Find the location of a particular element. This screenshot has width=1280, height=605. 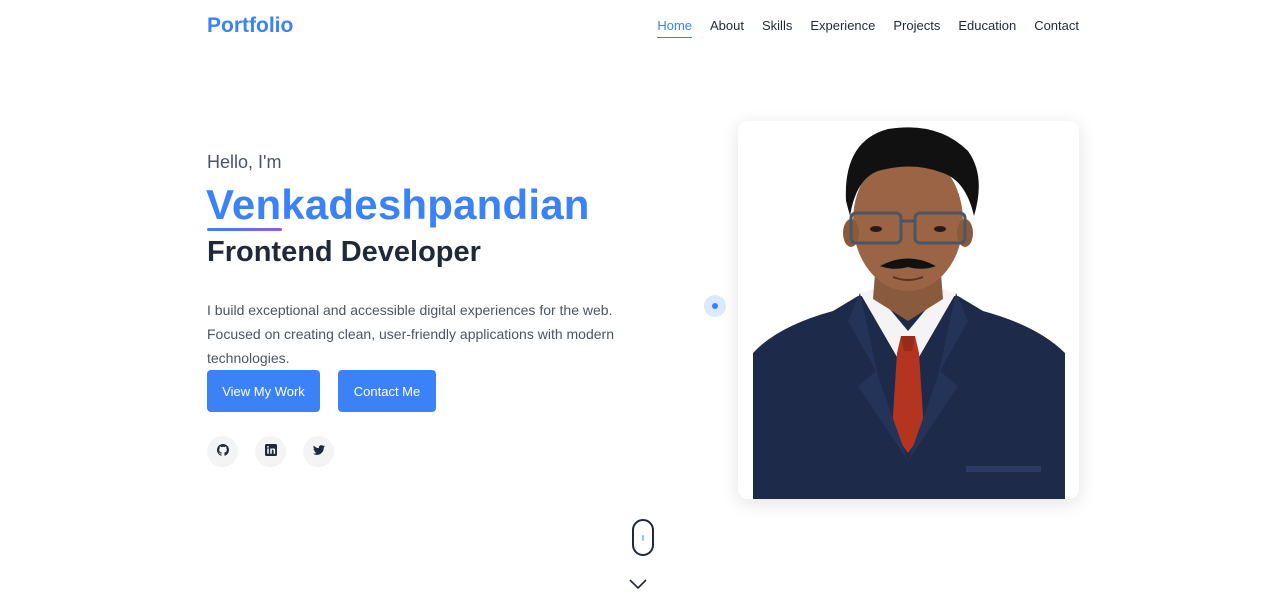

brand-logo: Portfolio is located at coordinates (250, 26).